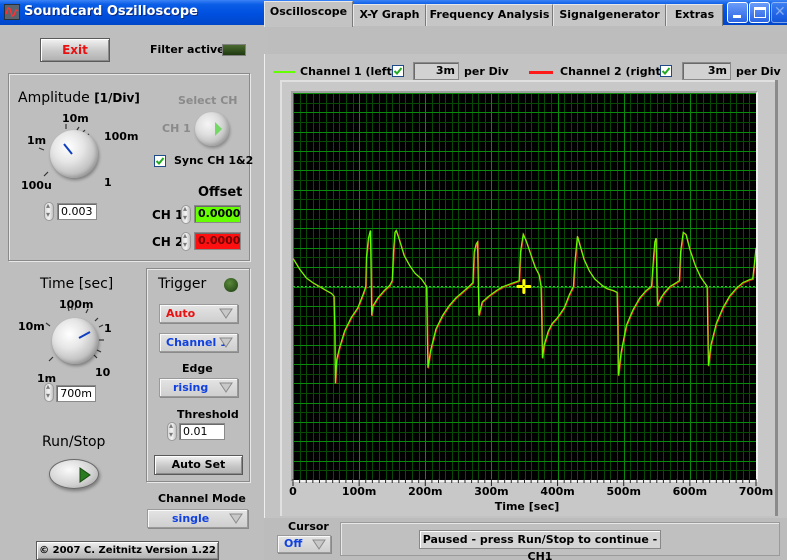 The height and width of the screenshot is (560, 787). What do you see at coordinates (436, 71) in the screenshot?
I see `channel-1-per-div-field: 3m` at bounding box center [436, 71].